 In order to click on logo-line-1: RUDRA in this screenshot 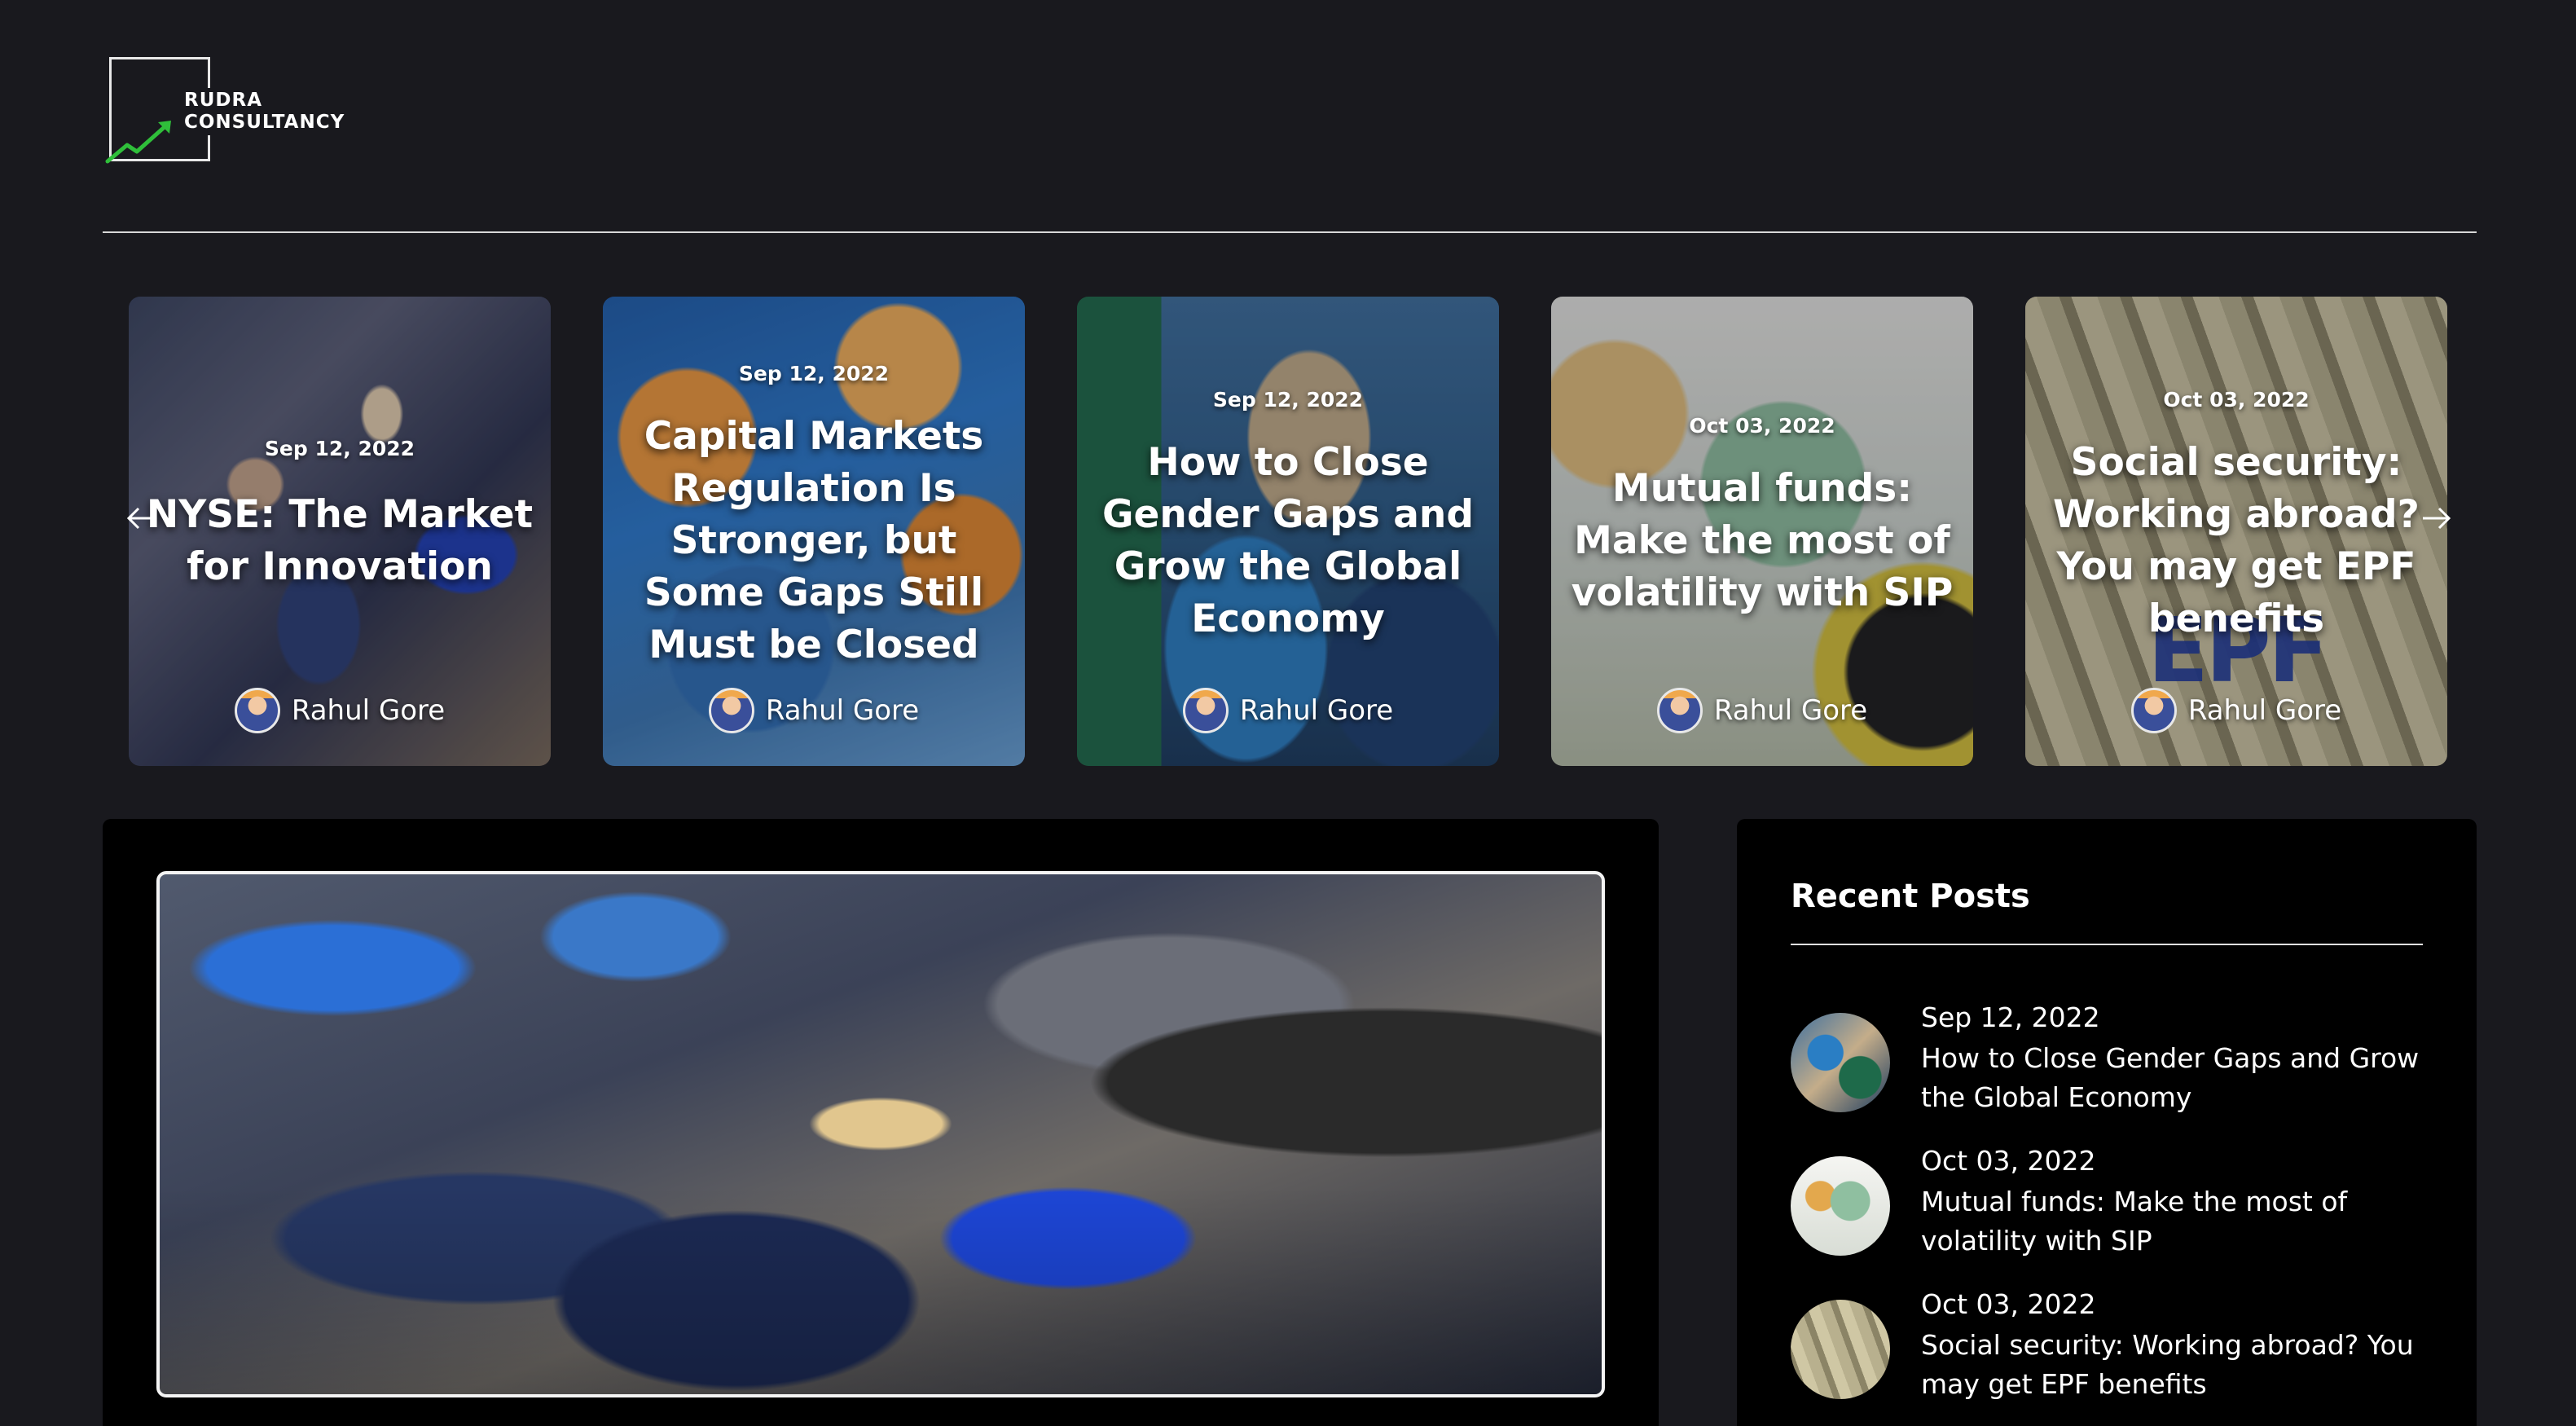, I will do `click(223, 100)`.